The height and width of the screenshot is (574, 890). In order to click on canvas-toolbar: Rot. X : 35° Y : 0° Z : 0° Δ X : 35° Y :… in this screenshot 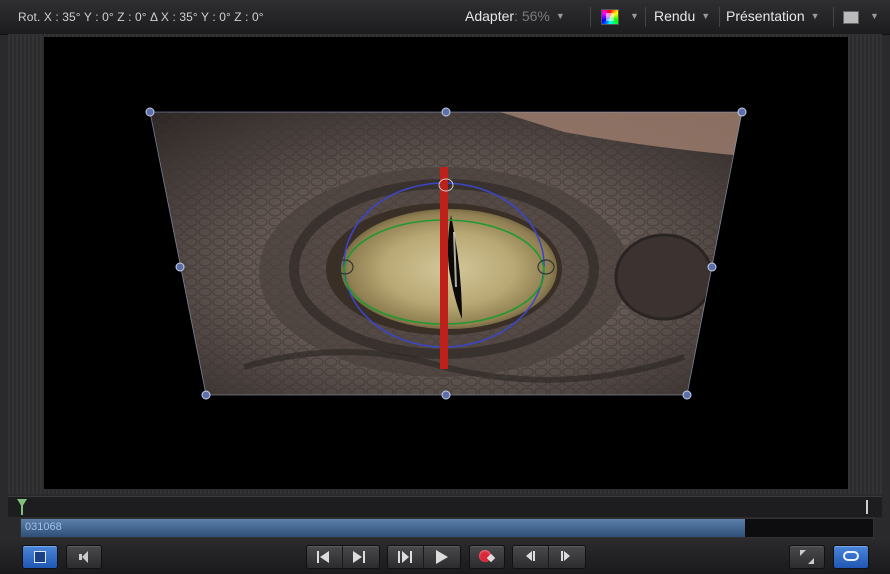, I will do `click(445, 17)`.